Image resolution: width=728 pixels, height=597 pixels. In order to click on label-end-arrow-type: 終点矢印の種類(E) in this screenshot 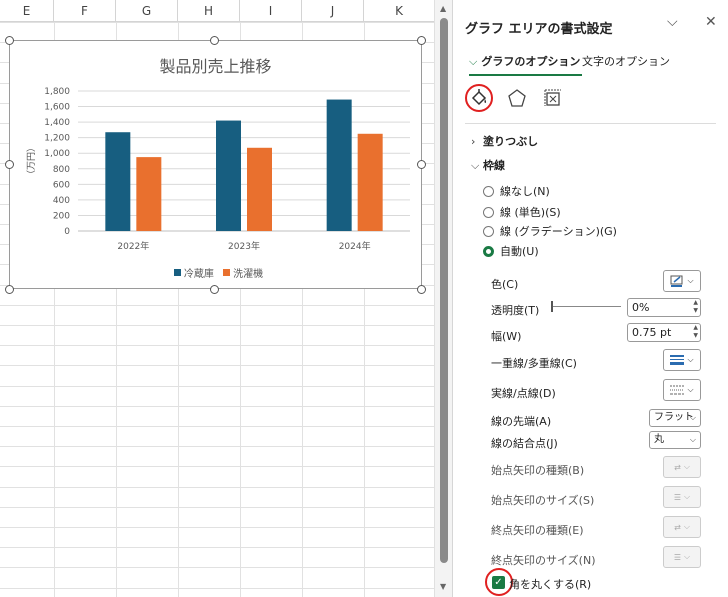, I will do `click(537, 530)`.